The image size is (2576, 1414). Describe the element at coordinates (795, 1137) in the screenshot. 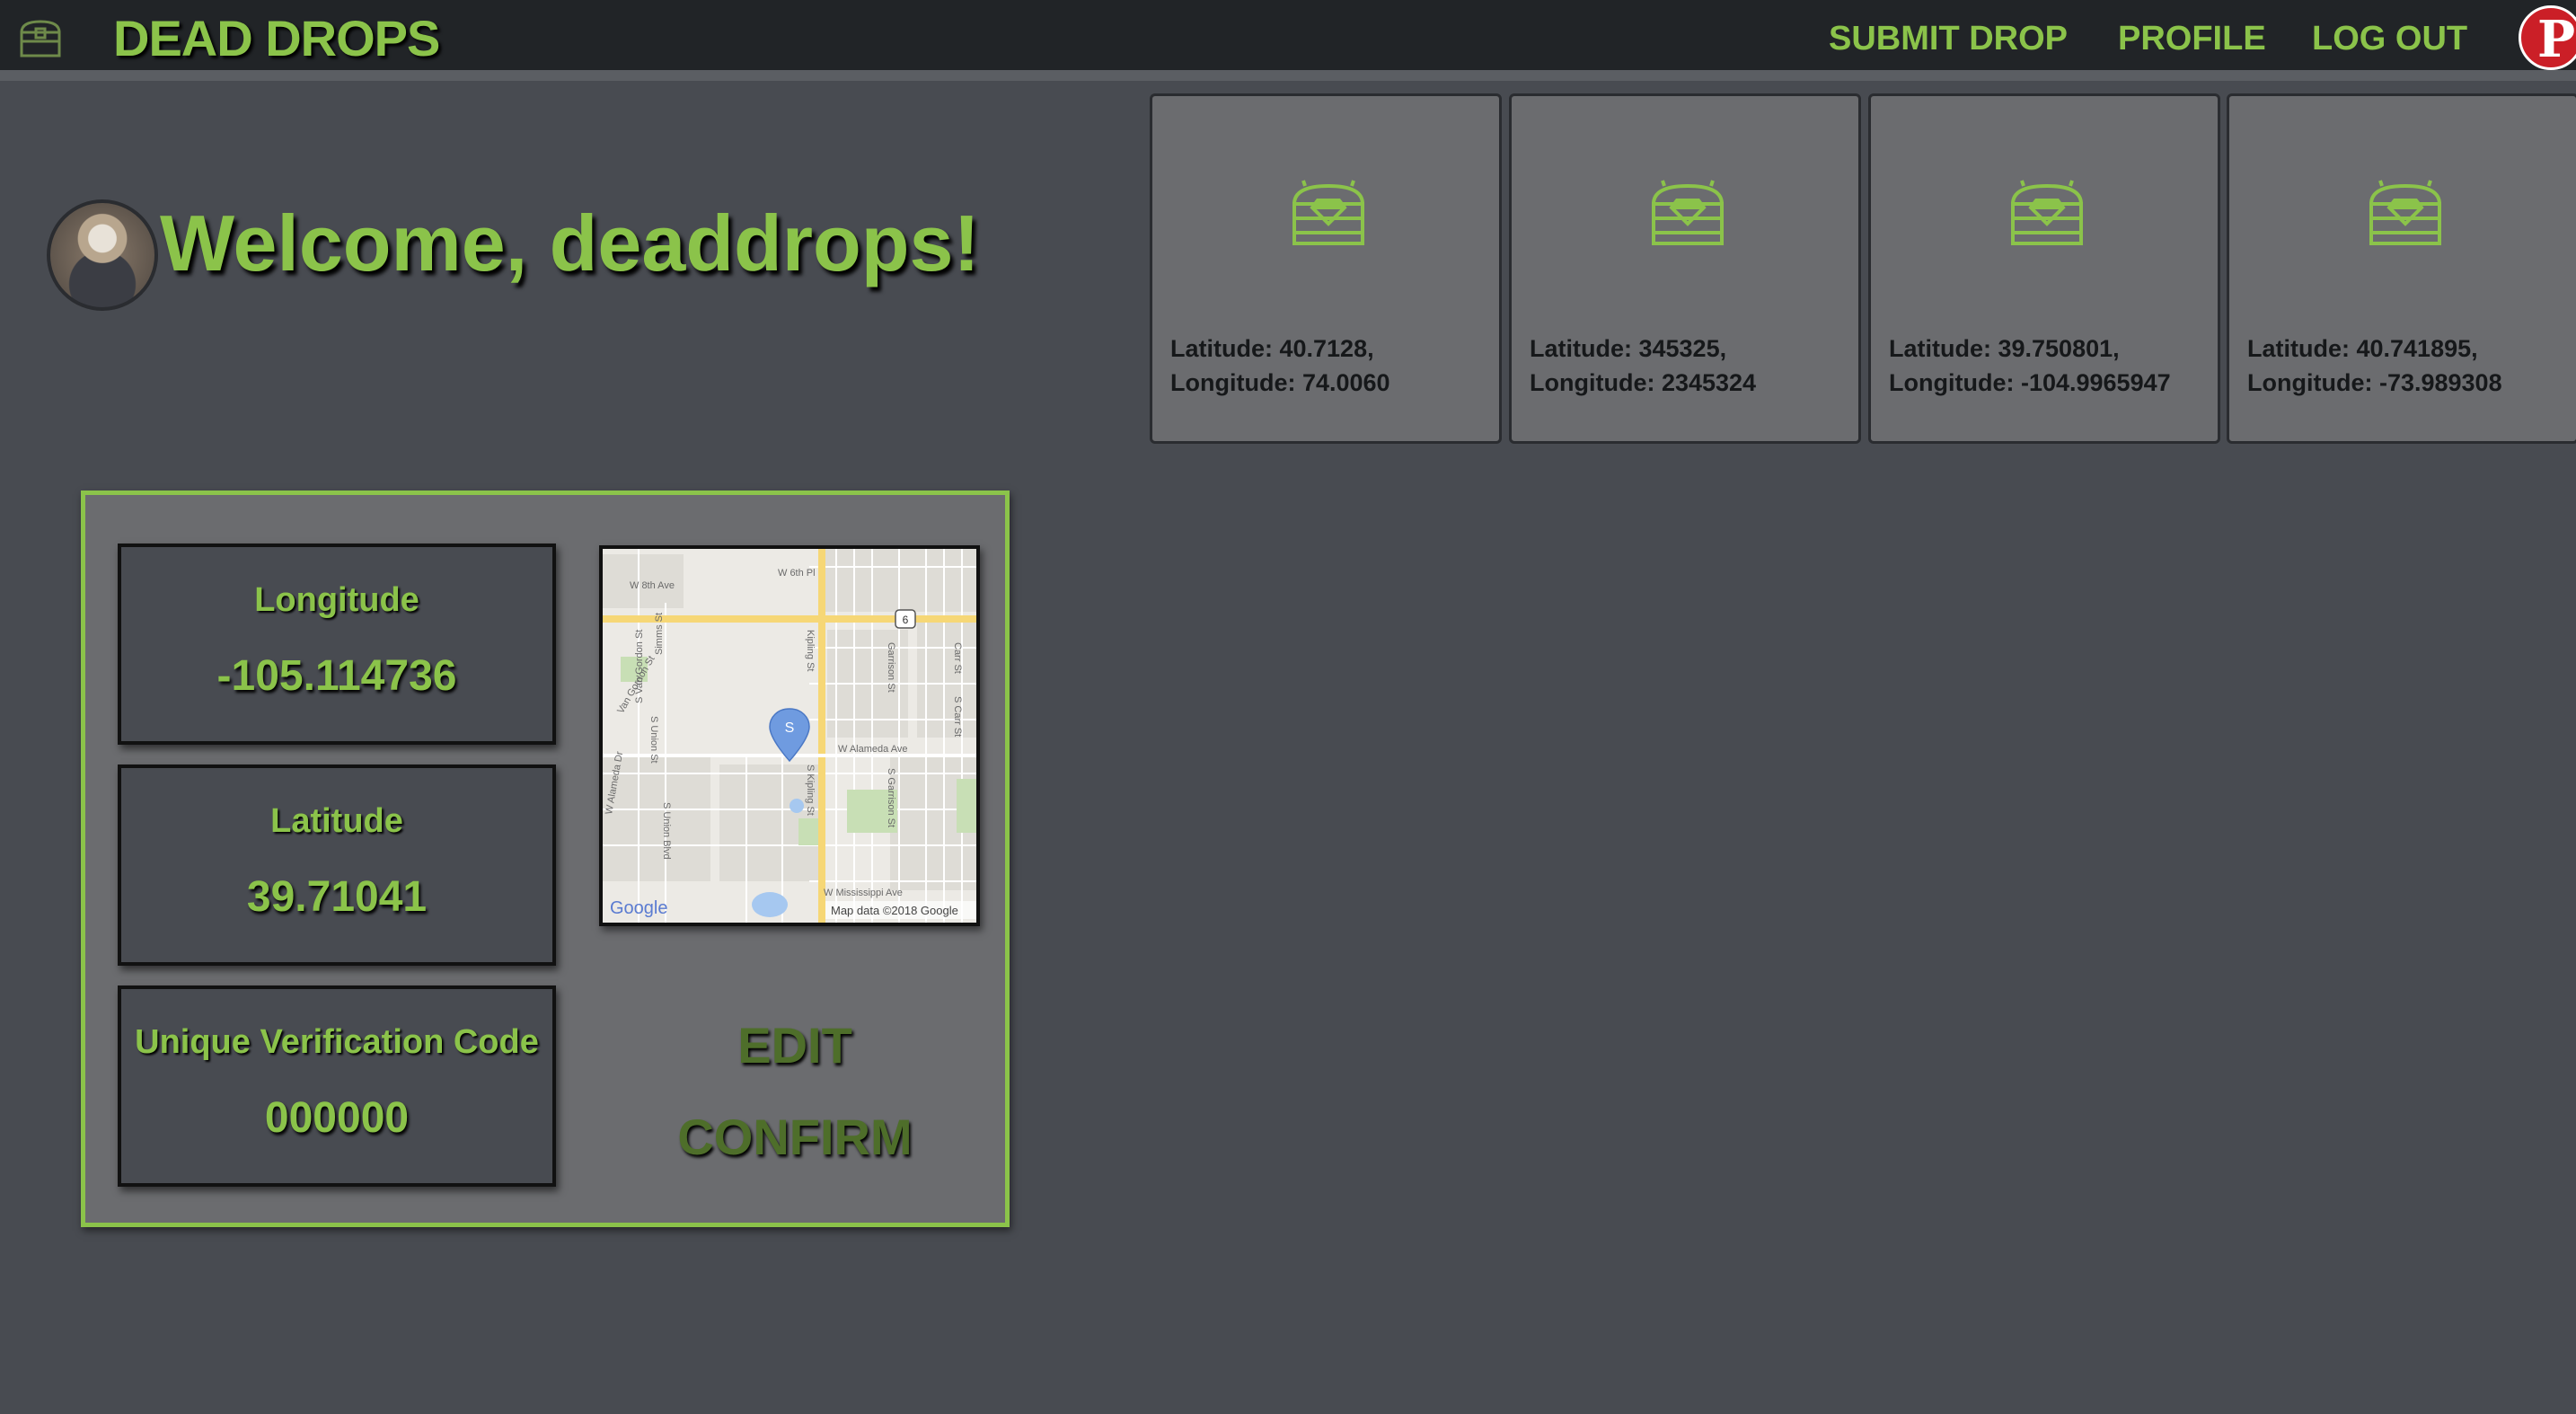

I see `confirm-button: CONFIRM` at that location.